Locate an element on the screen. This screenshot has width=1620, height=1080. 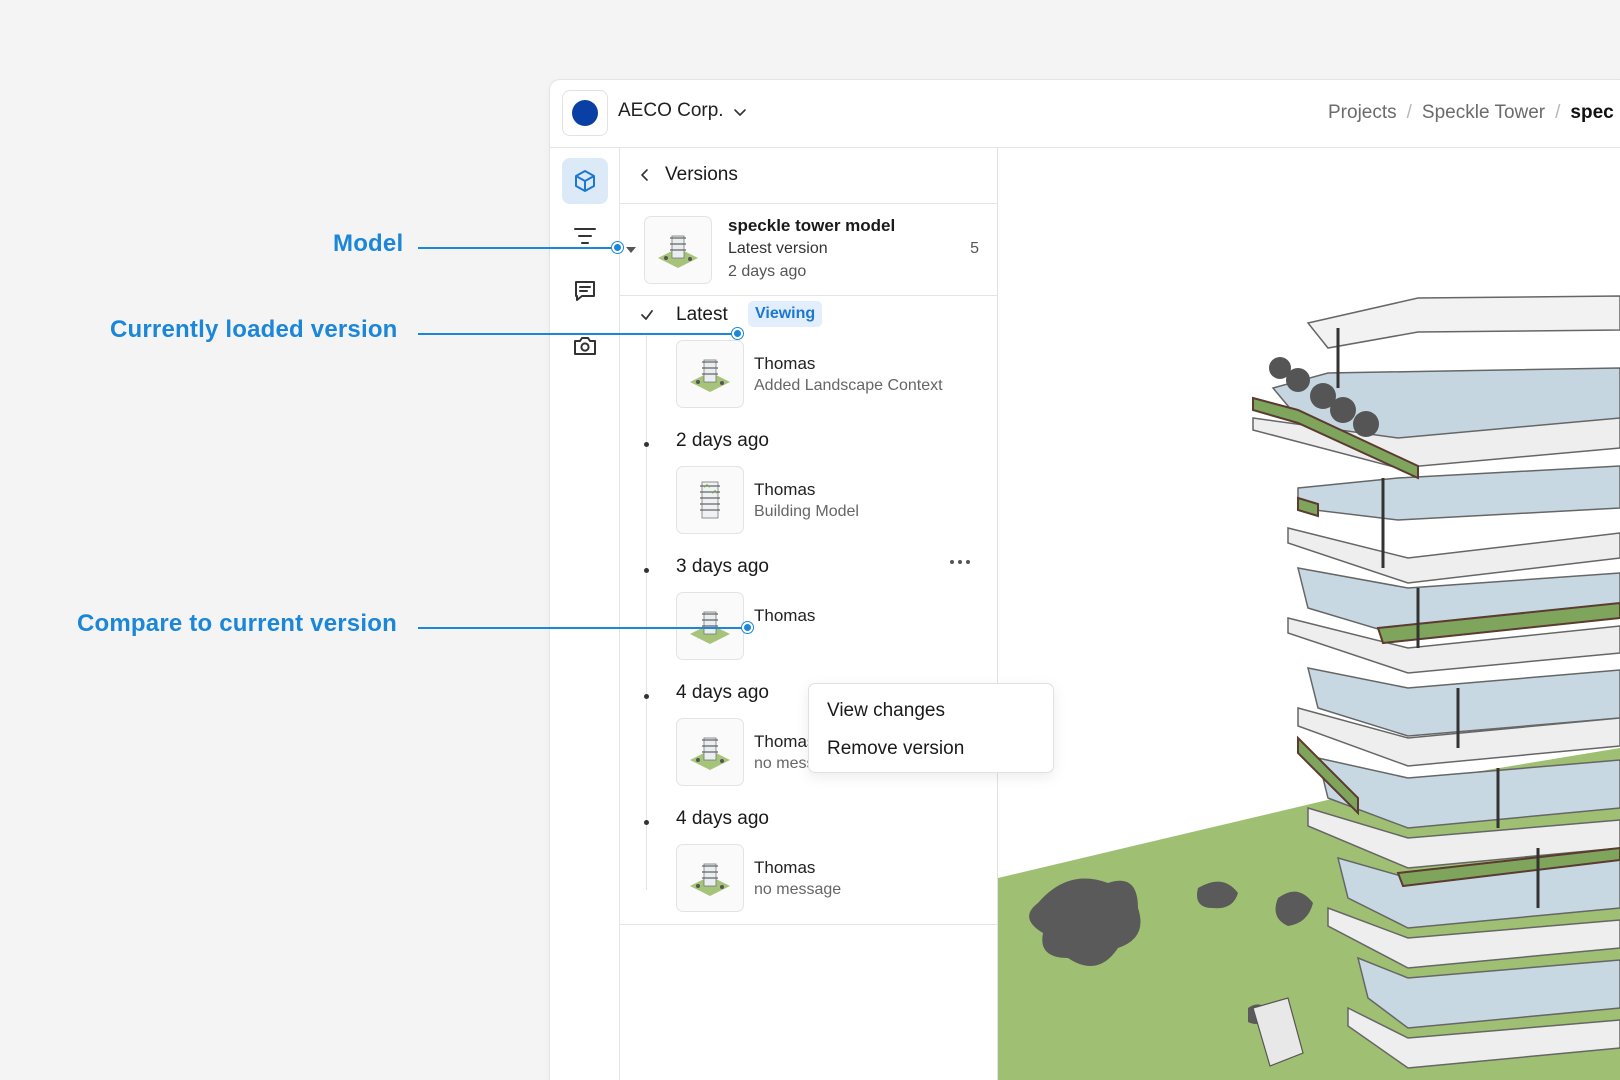
chevron-down-icon is located at coordinates (740, 112).